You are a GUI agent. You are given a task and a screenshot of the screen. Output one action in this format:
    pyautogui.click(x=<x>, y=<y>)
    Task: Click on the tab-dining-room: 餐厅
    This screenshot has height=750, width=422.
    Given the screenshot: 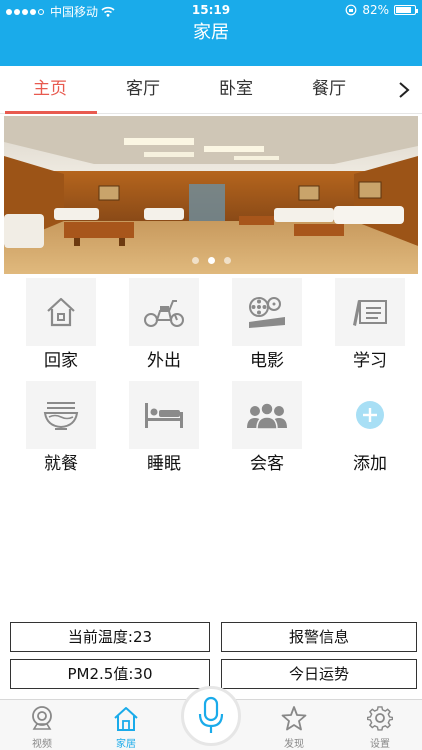 What is the action you would take?
    pyautogui.click(x=329, y=90)
    